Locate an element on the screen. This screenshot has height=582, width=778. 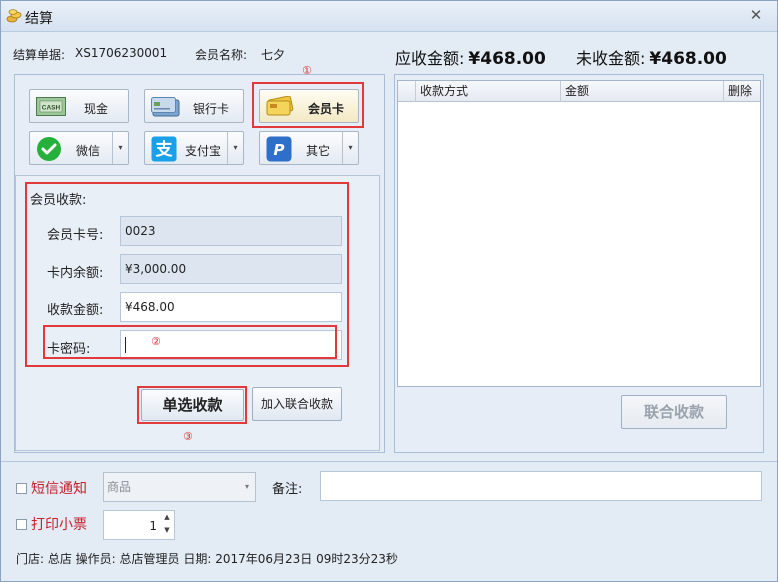
window-title: 结算 is located at coordinates (39, 19).